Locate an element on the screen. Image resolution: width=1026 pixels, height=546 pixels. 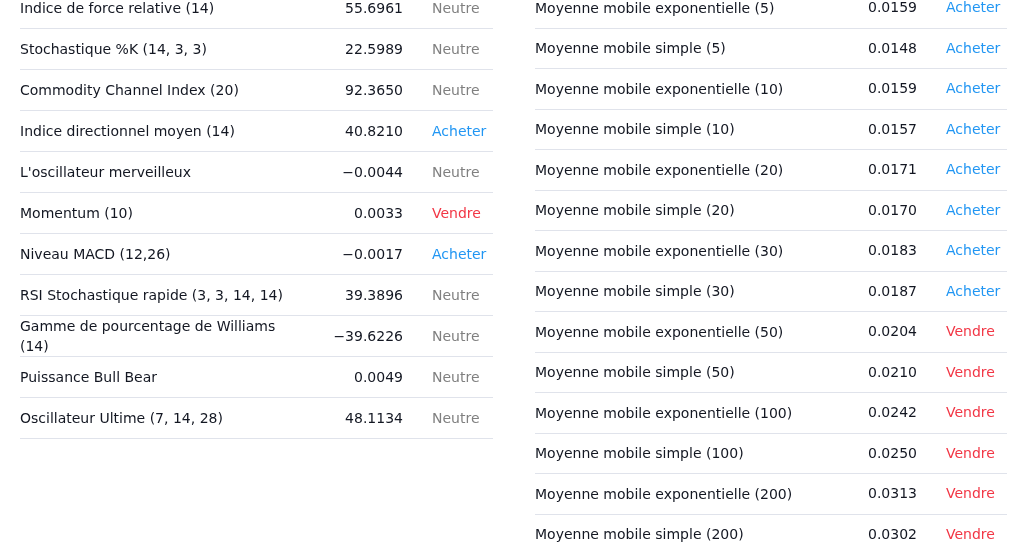
indicator-value: 0.0250 is located at coordinates (892, 453).